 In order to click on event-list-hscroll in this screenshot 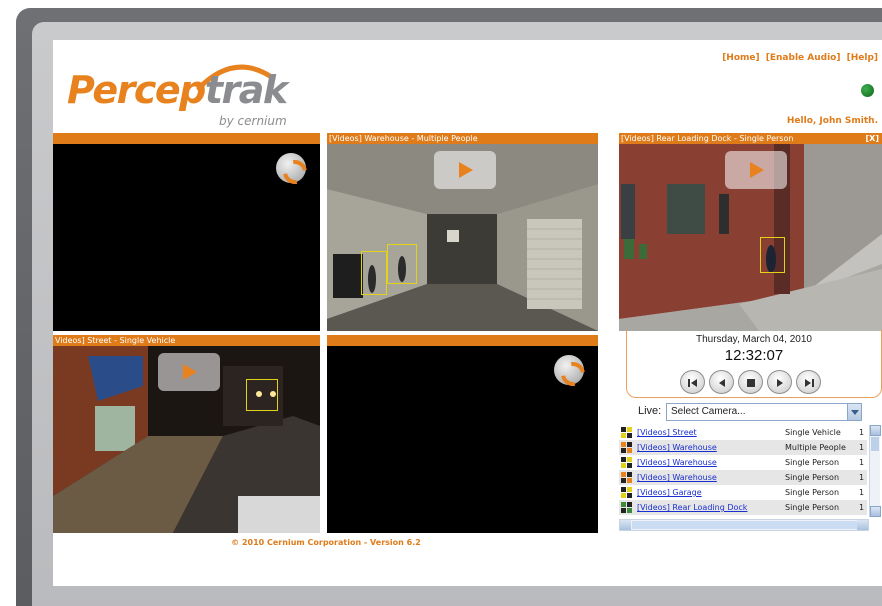, I will do `click(744, 525)`.